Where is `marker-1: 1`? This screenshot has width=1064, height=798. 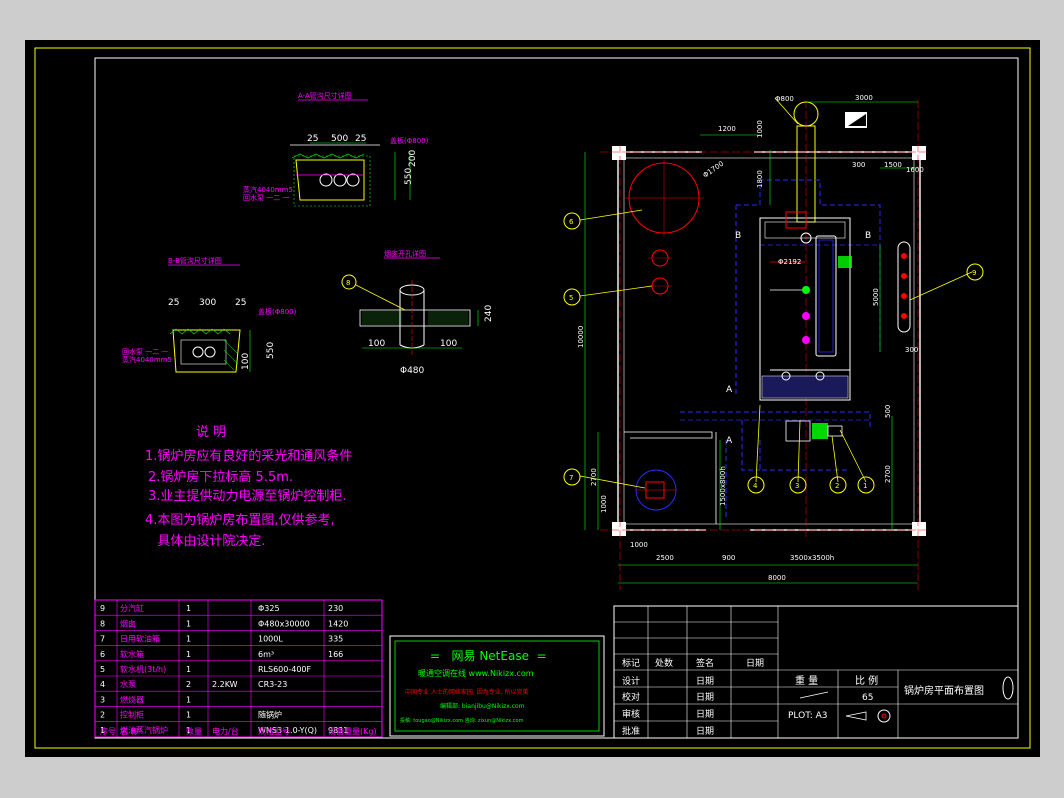
marker-1: 1 is located at coordinates (865, 486).